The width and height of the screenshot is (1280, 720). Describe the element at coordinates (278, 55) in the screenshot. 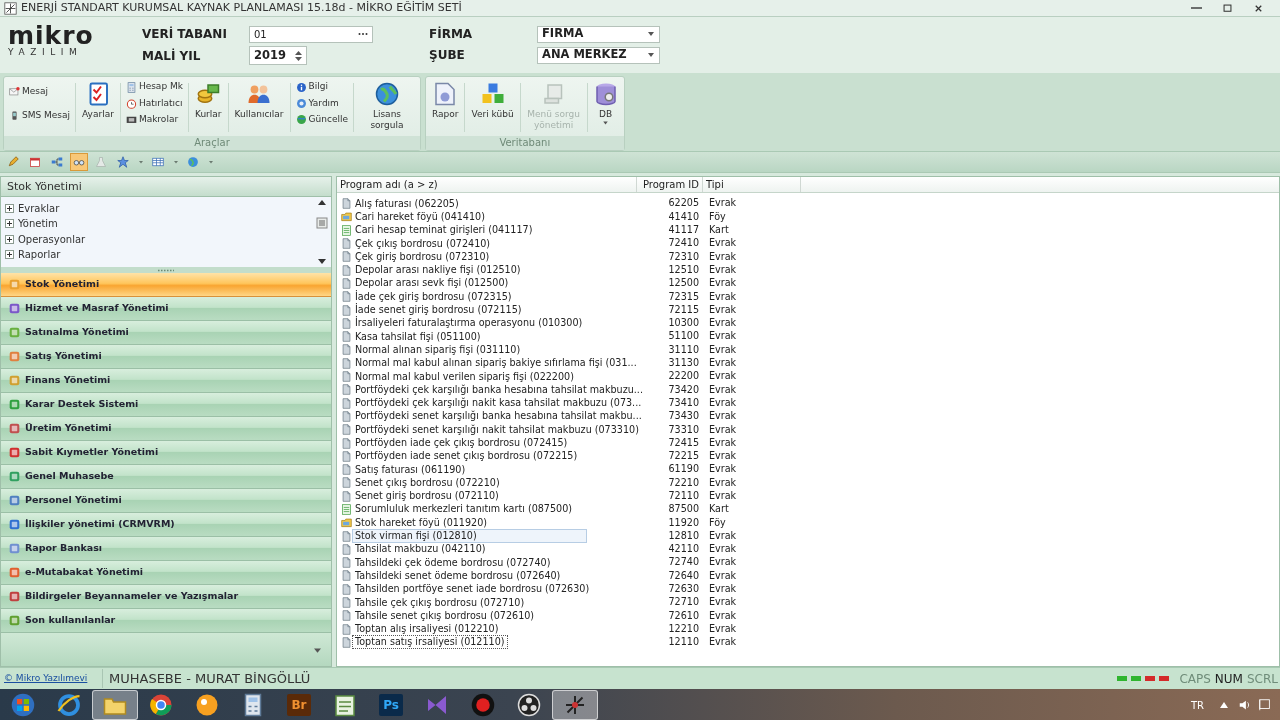

I see `input-field: 2019` at that location.